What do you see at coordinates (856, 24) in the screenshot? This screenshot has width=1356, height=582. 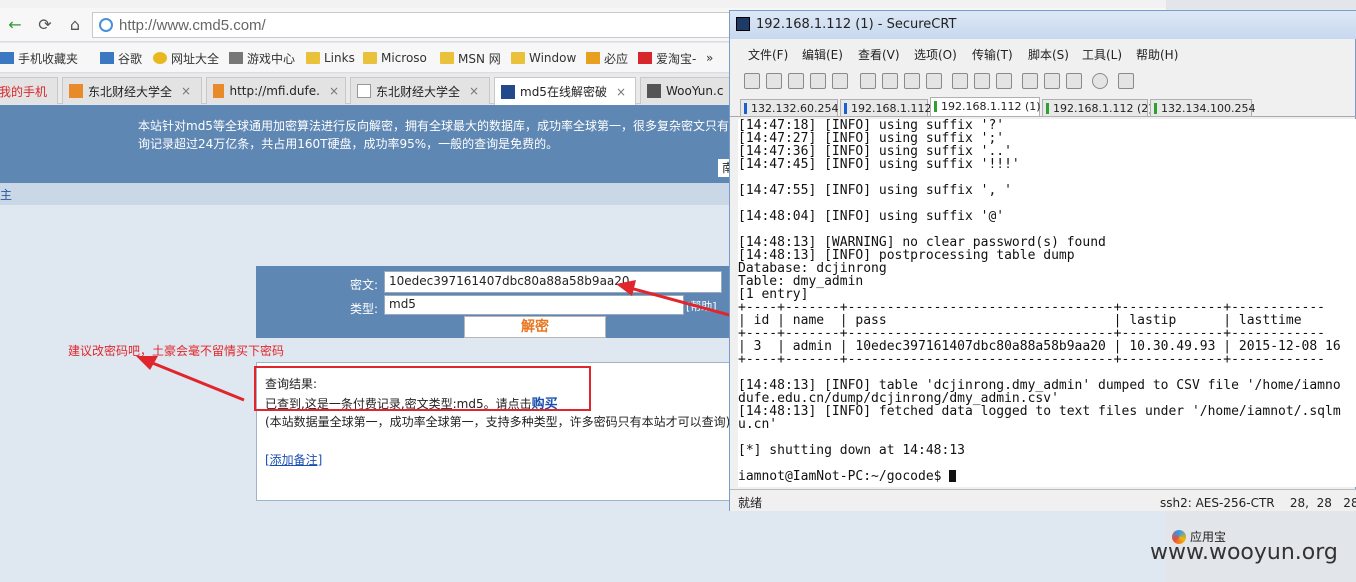 I see `crt-title: 192.168.1.112 (1) - SecureCRT` at bounding box center [856, 24].